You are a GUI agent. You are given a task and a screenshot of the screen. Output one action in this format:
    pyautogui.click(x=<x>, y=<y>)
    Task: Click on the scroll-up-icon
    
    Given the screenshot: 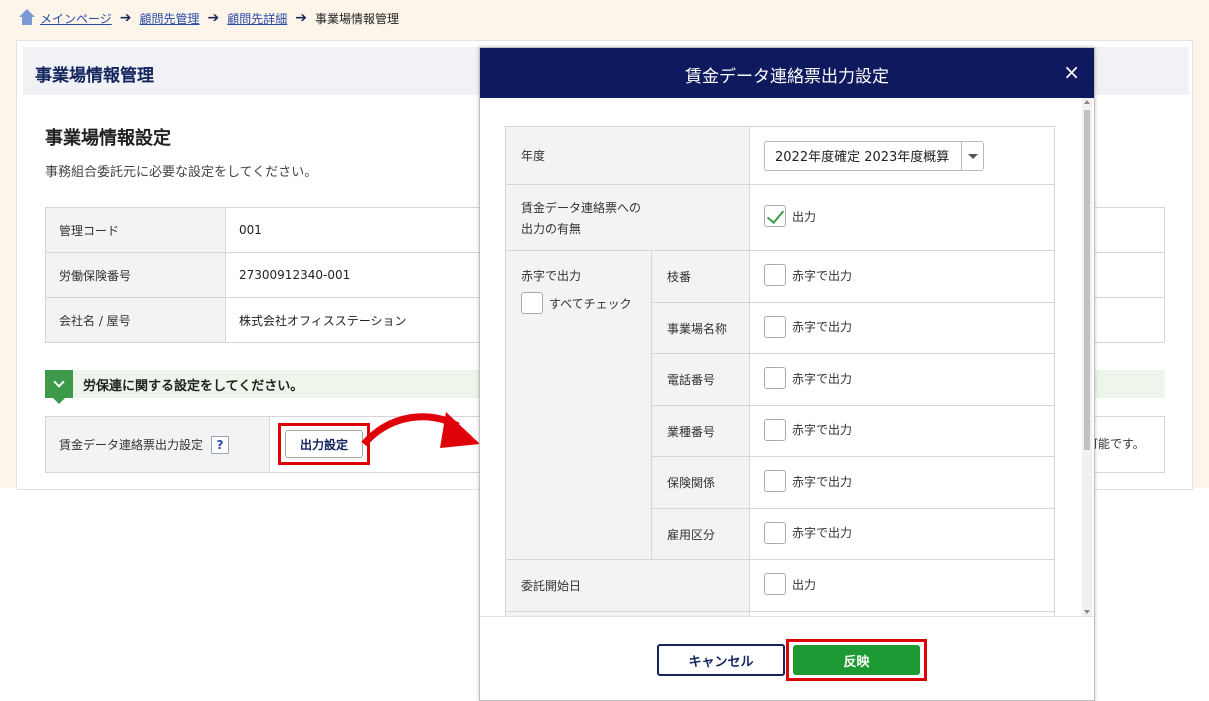 What is the action you would take?
    pyautogui.click(x=1087, y=102)
    